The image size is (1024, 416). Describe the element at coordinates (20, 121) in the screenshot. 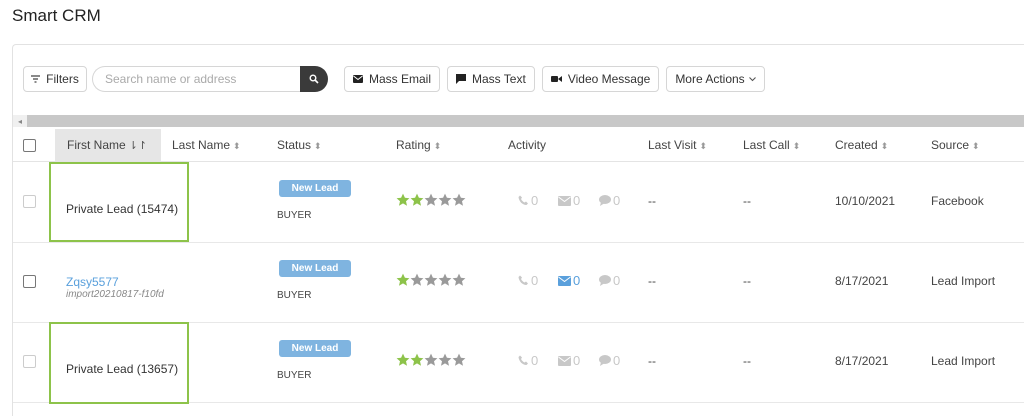

I see `scroll-left-icon: ◂` at that location.